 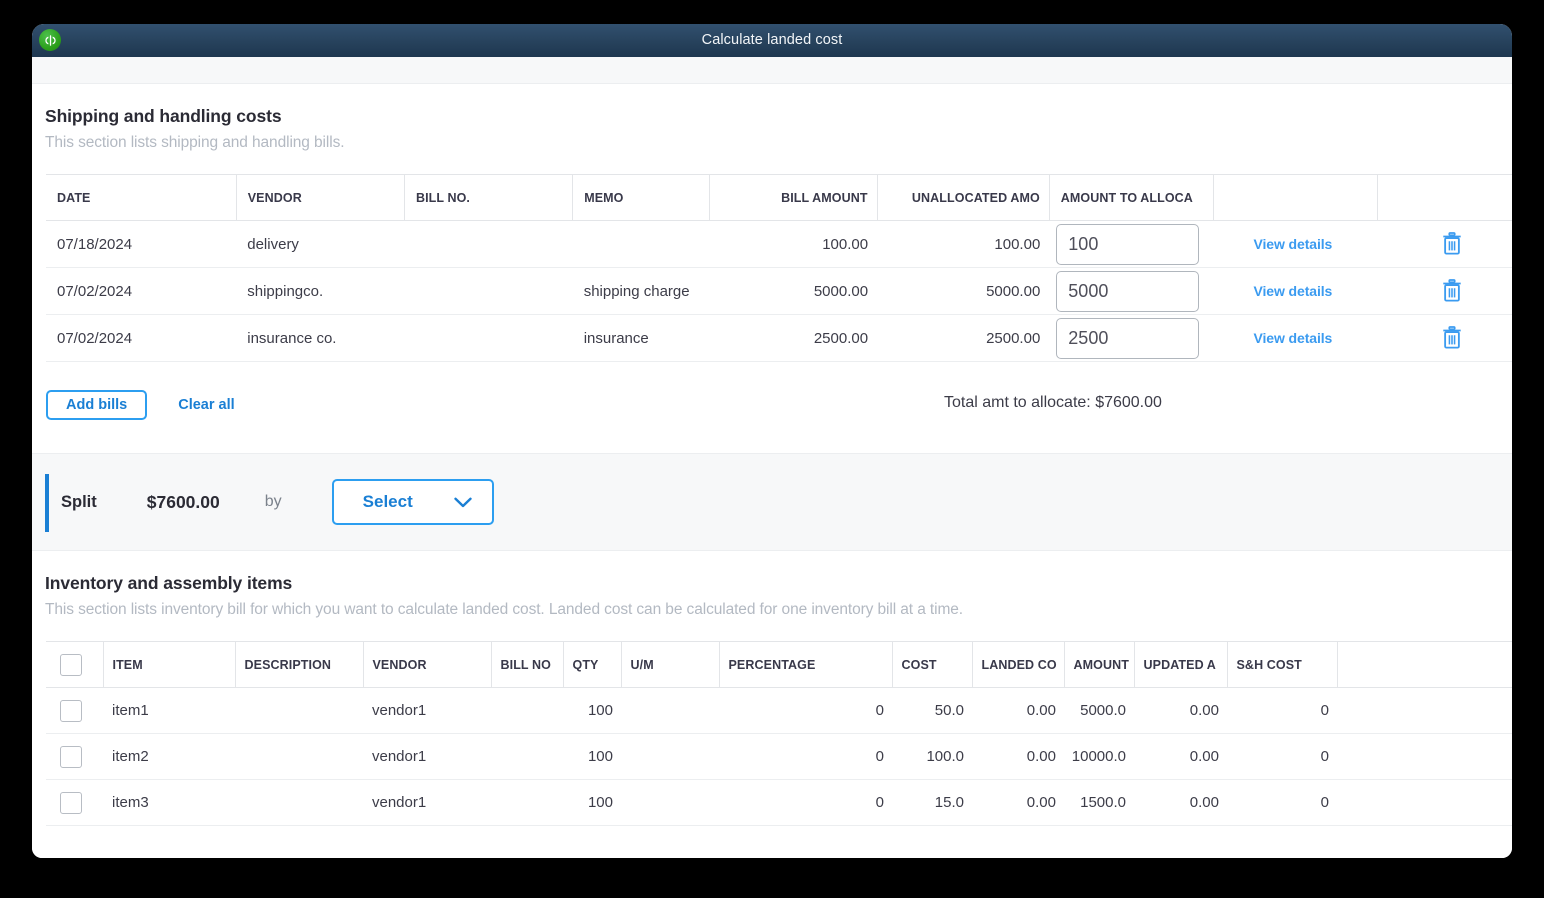 What do you see at coordinates (1444, 197) in the screenshot?
I see `column-header-actions` at bounding box center [1444, 197].